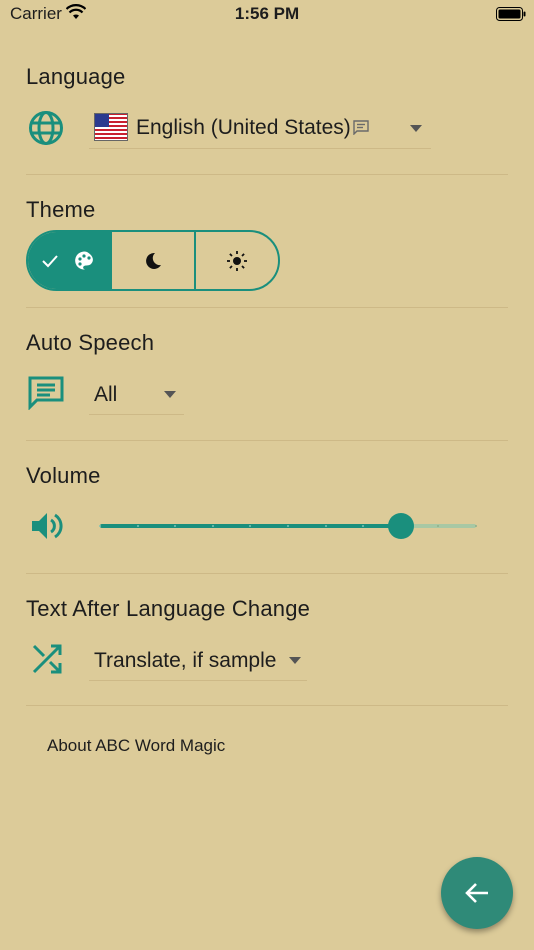 The height and width of the screenshot is (950, 534). Describe the element at coordinates (185, 660) in the screenshot. I see `text-after-language-change-value: Translate, if sample` at that location.